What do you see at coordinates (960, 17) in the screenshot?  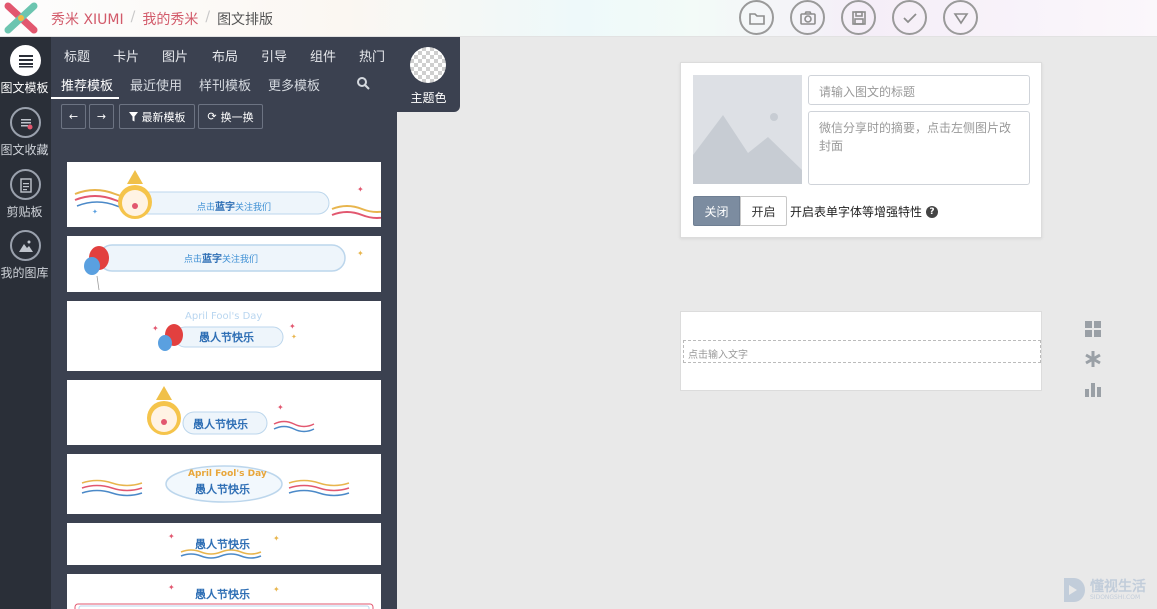 I see `dropdown-icon` at bounding box center [960, 17].